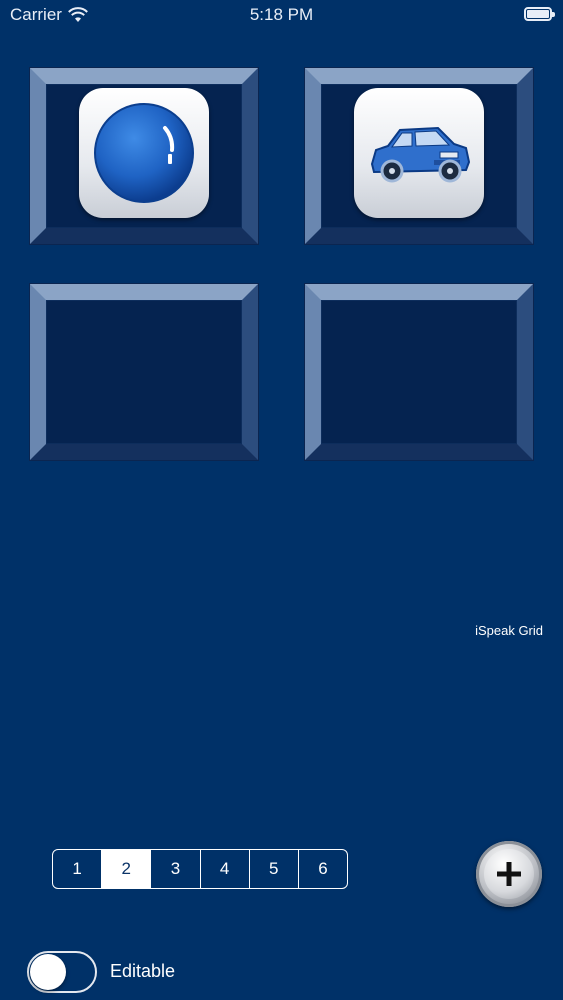 The image size is (563, 1000). I want to click on page-button-5: 5, so click(274, 869).